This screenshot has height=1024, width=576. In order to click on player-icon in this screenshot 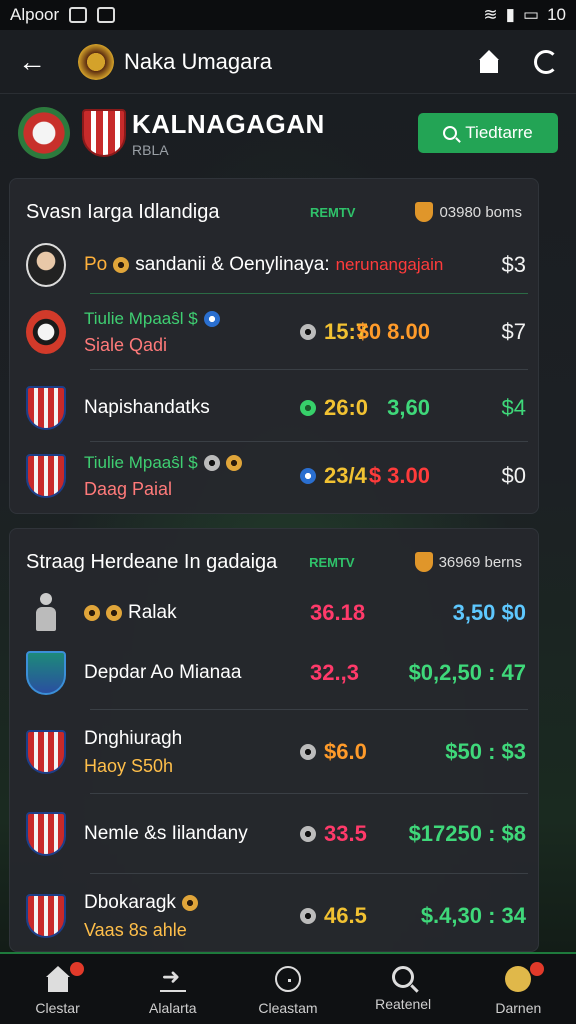, I will do `click(46, 613)`.